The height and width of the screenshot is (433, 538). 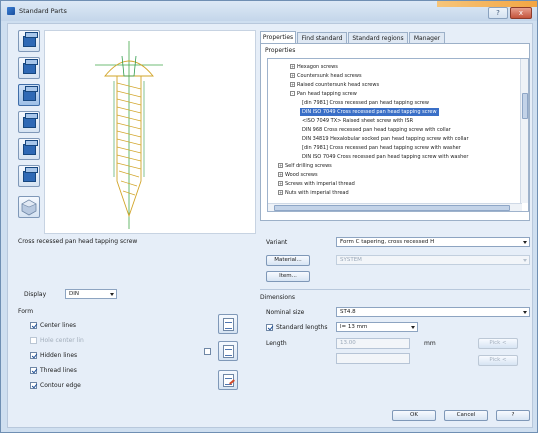 What do you see at coordinates (373, 343) in the screenshot?
I see `length-input: 13.00` at bounding box center [373, 343].